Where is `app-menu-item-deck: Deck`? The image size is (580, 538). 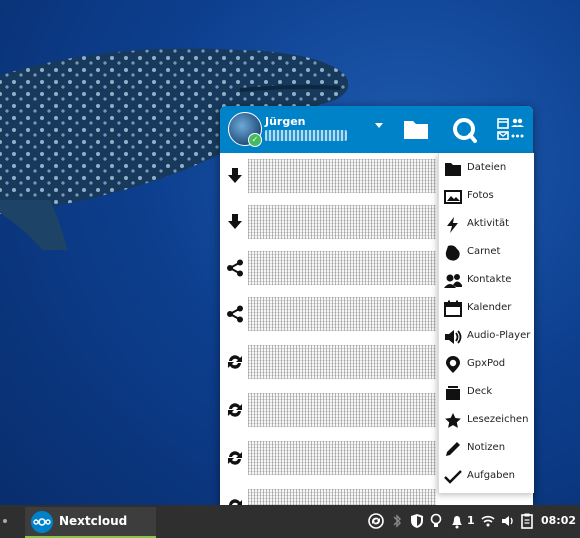 app-menu-item-deck: Deck is located at coordinates (486, 393).